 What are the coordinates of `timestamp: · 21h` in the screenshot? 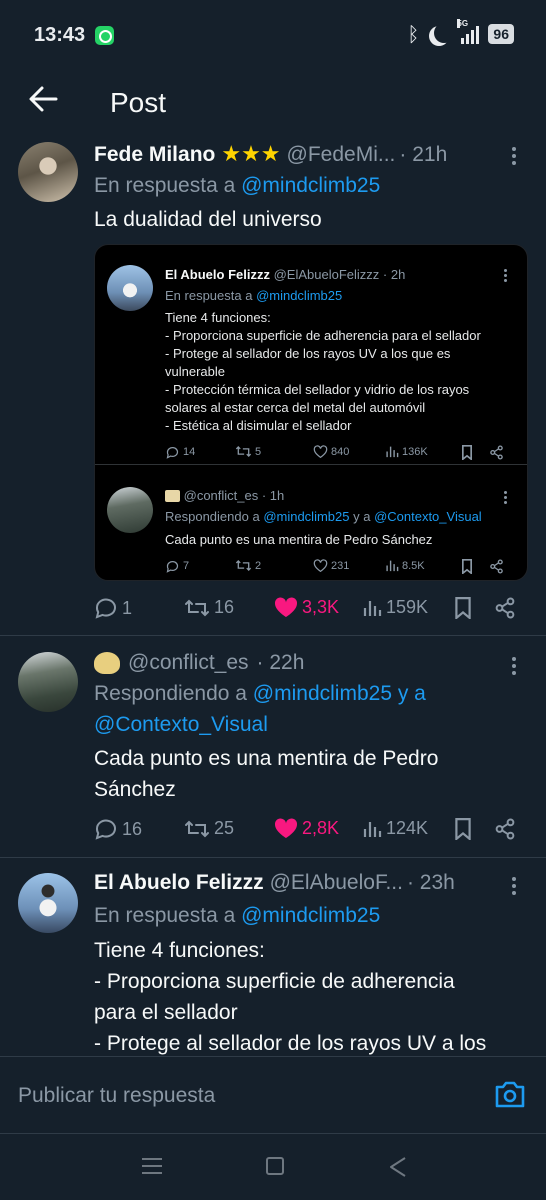 It's located at (423, 155).